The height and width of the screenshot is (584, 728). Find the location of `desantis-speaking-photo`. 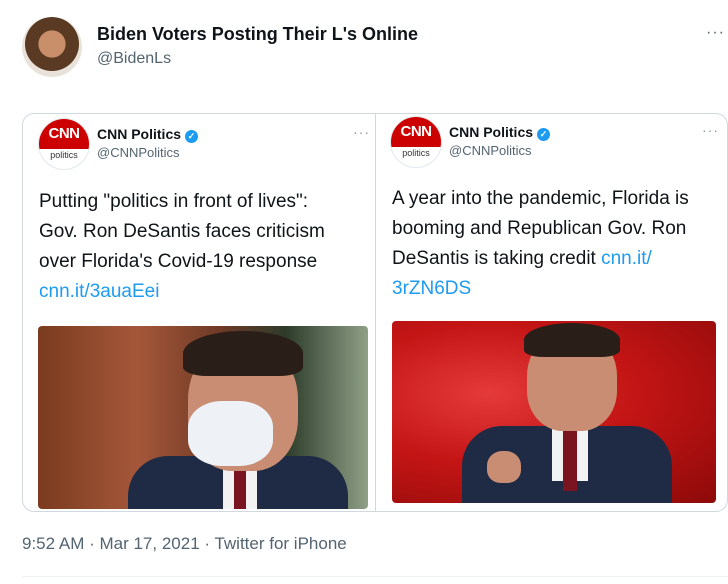

desantis-speaking-photo is located at coordinates (554, 412).